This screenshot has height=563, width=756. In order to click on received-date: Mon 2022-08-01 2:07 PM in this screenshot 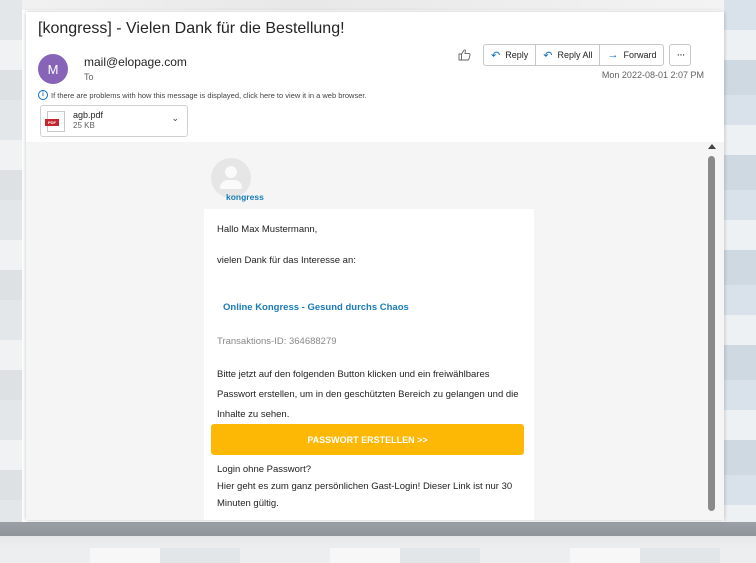, I will do `click(652, 75)`.